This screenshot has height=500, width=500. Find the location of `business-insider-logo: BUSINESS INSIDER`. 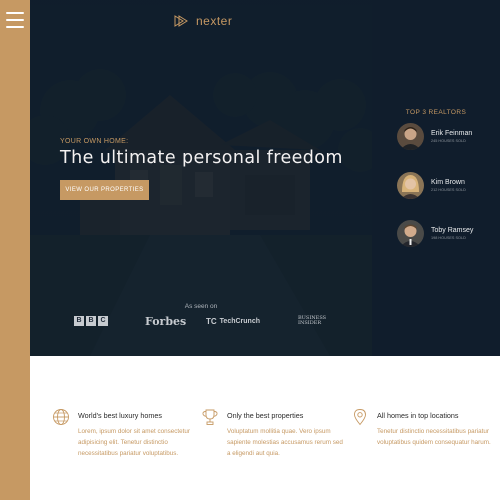

business-insider-logo: BUSINESS INSIDER is located at coordinates (312, 320).